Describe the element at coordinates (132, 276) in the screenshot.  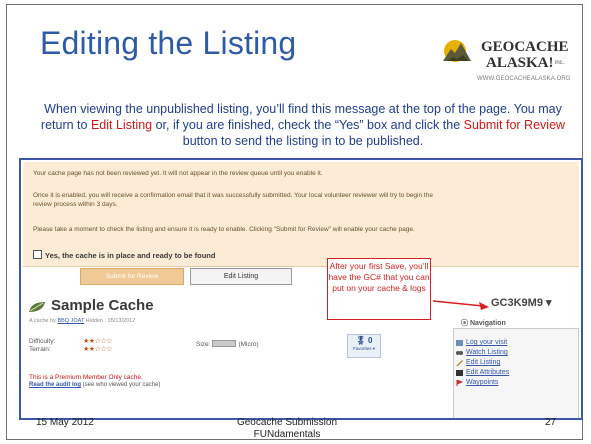
I see `submit-for-review-button: Submit for Review` at that location.